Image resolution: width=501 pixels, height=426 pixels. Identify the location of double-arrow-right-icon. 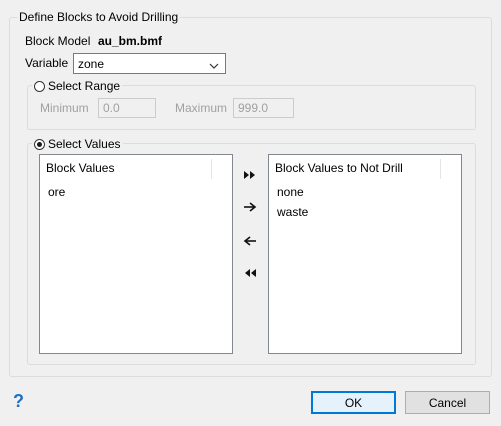
(249, 175).